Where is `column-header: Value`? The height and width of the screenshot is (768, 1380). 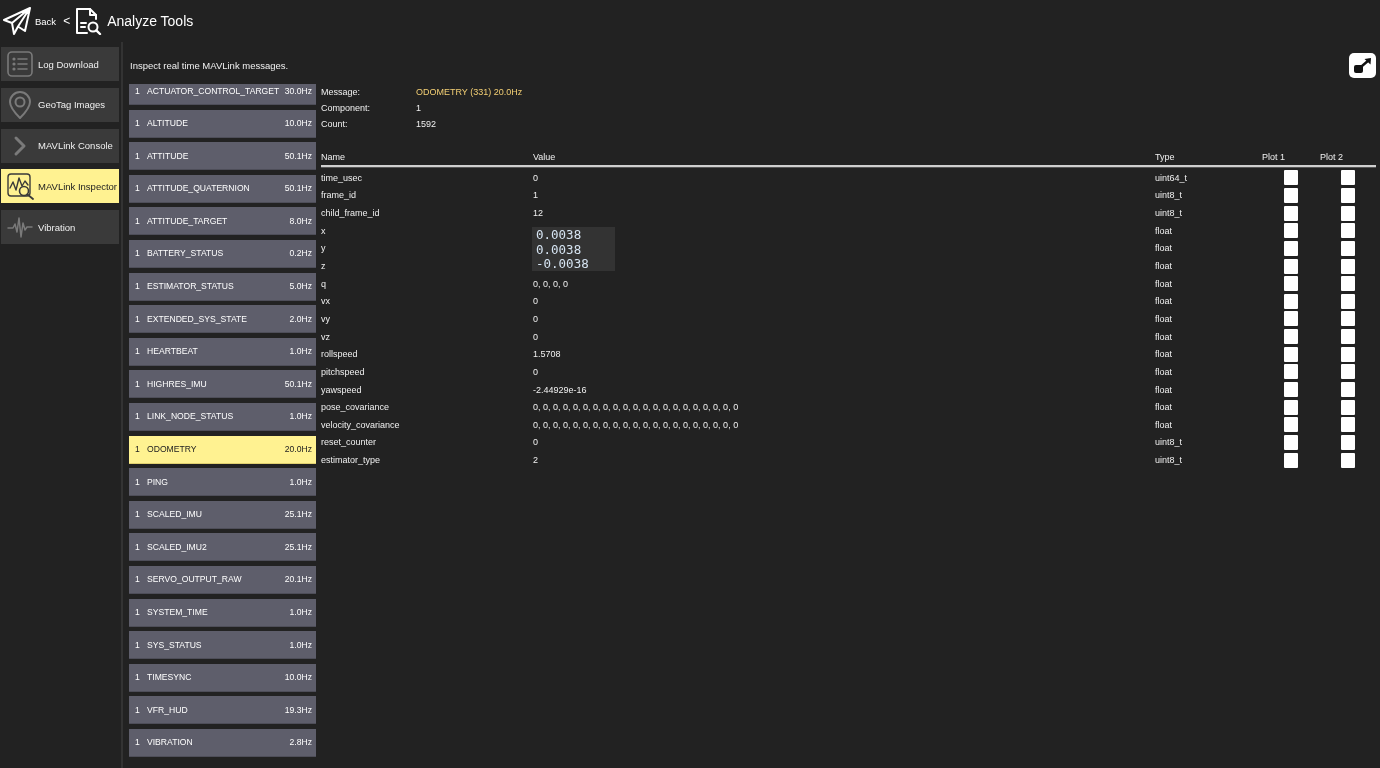 column-header: Value is located at coordinates (545, 157).